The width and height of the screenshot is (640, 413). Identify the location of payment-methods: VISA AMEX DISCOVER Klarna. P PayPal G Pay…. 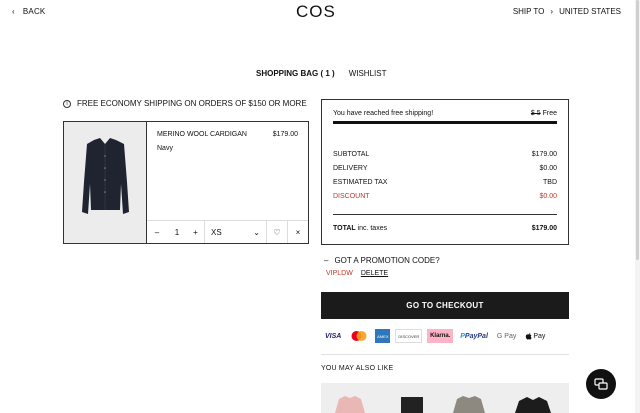
(435, 336).